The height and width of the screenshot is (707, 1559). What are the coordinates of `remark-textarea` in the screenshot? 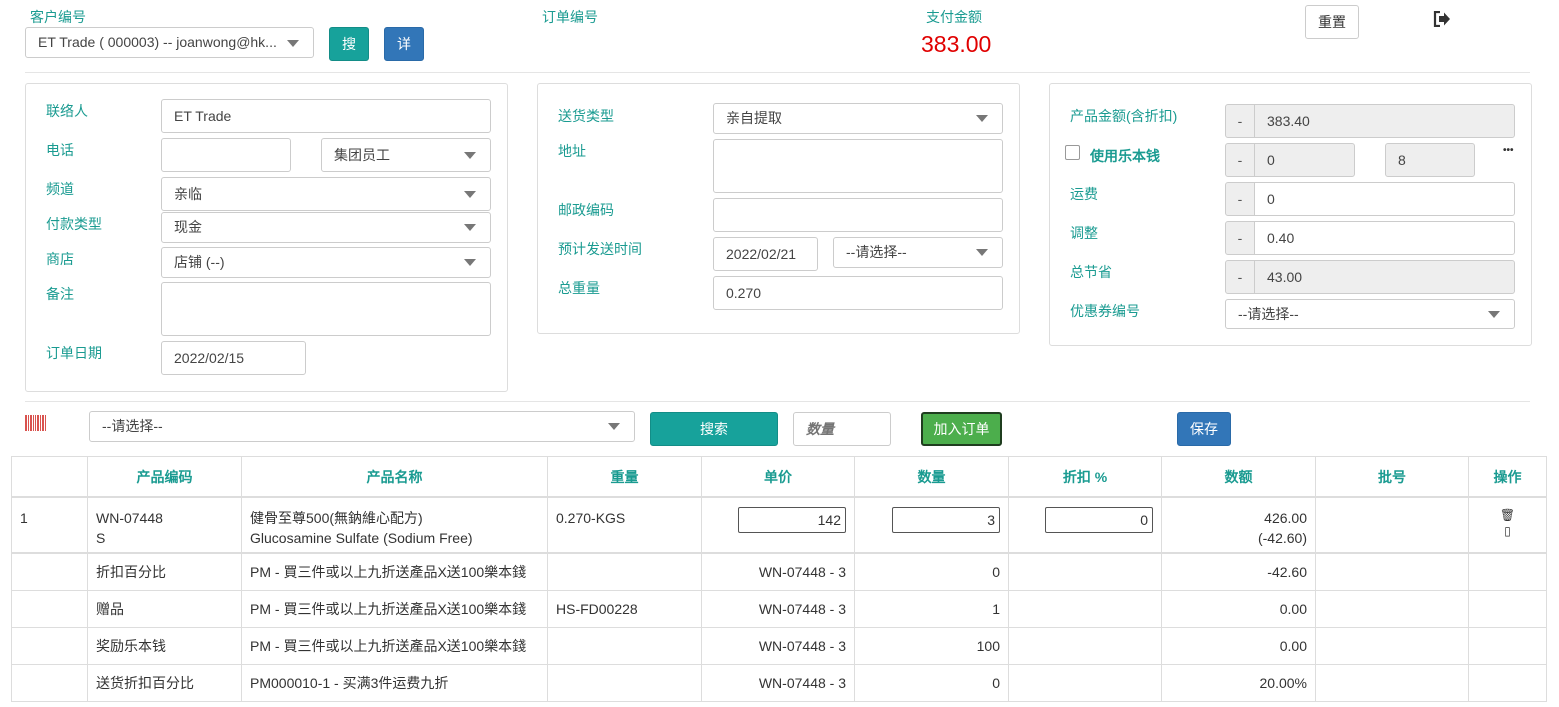 It's located at (326, 309).